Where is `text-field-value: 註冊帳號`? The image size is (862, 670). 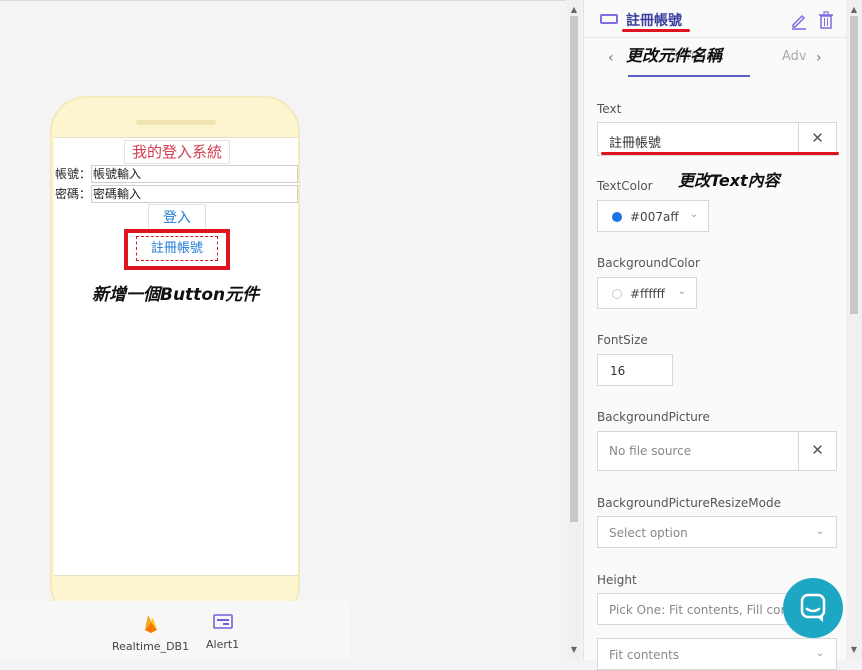
text-field-value: 註冊帳號 is located at coordinates (635, 143).